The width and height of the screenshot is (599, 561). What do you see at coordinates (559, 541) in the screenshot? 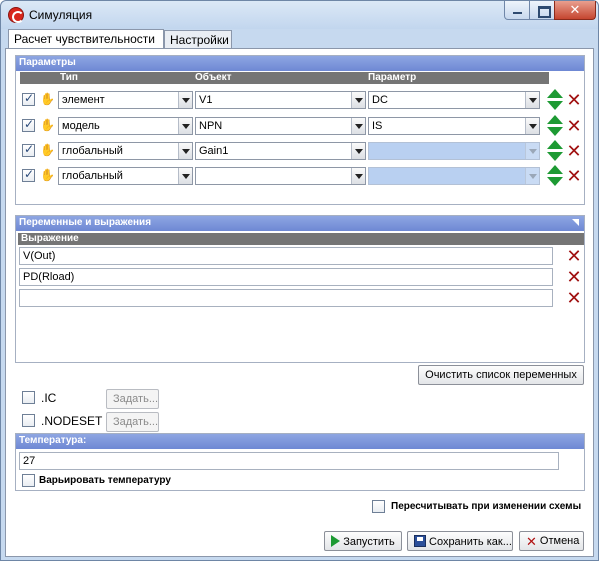
I see `cancel-label: Отмена` at bounding box center [559, 541].